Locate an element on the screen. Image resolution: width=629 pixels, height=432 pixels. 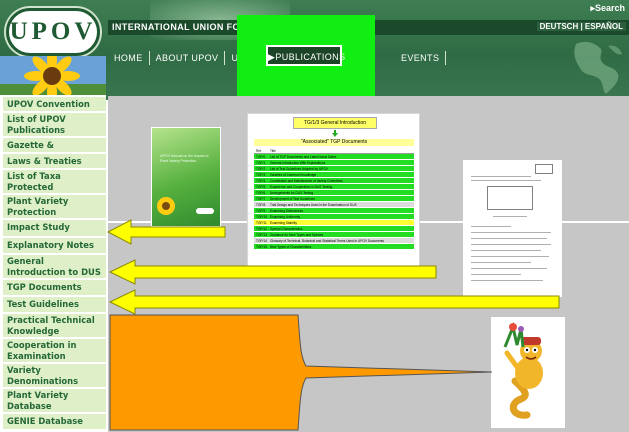
sidebar-item-plant-variety-protection-statistics: Plant Variety Protection Statistics is located at coordinates (54, 207).